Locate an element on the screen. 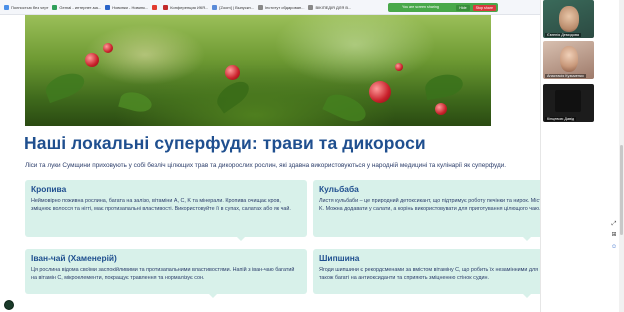 This screenshot has height=312, width=624. layout-icon: ⊞ is located at coordinates (614, 235).